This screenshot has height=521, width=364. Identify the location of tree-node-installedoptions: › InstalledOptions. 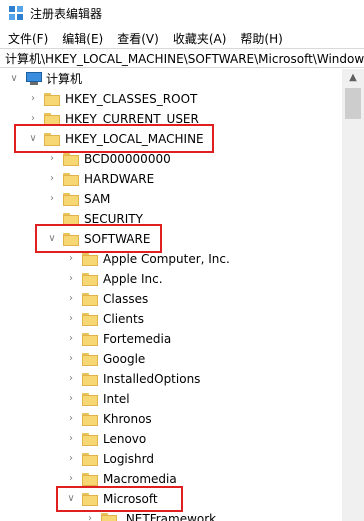
(171, 379).